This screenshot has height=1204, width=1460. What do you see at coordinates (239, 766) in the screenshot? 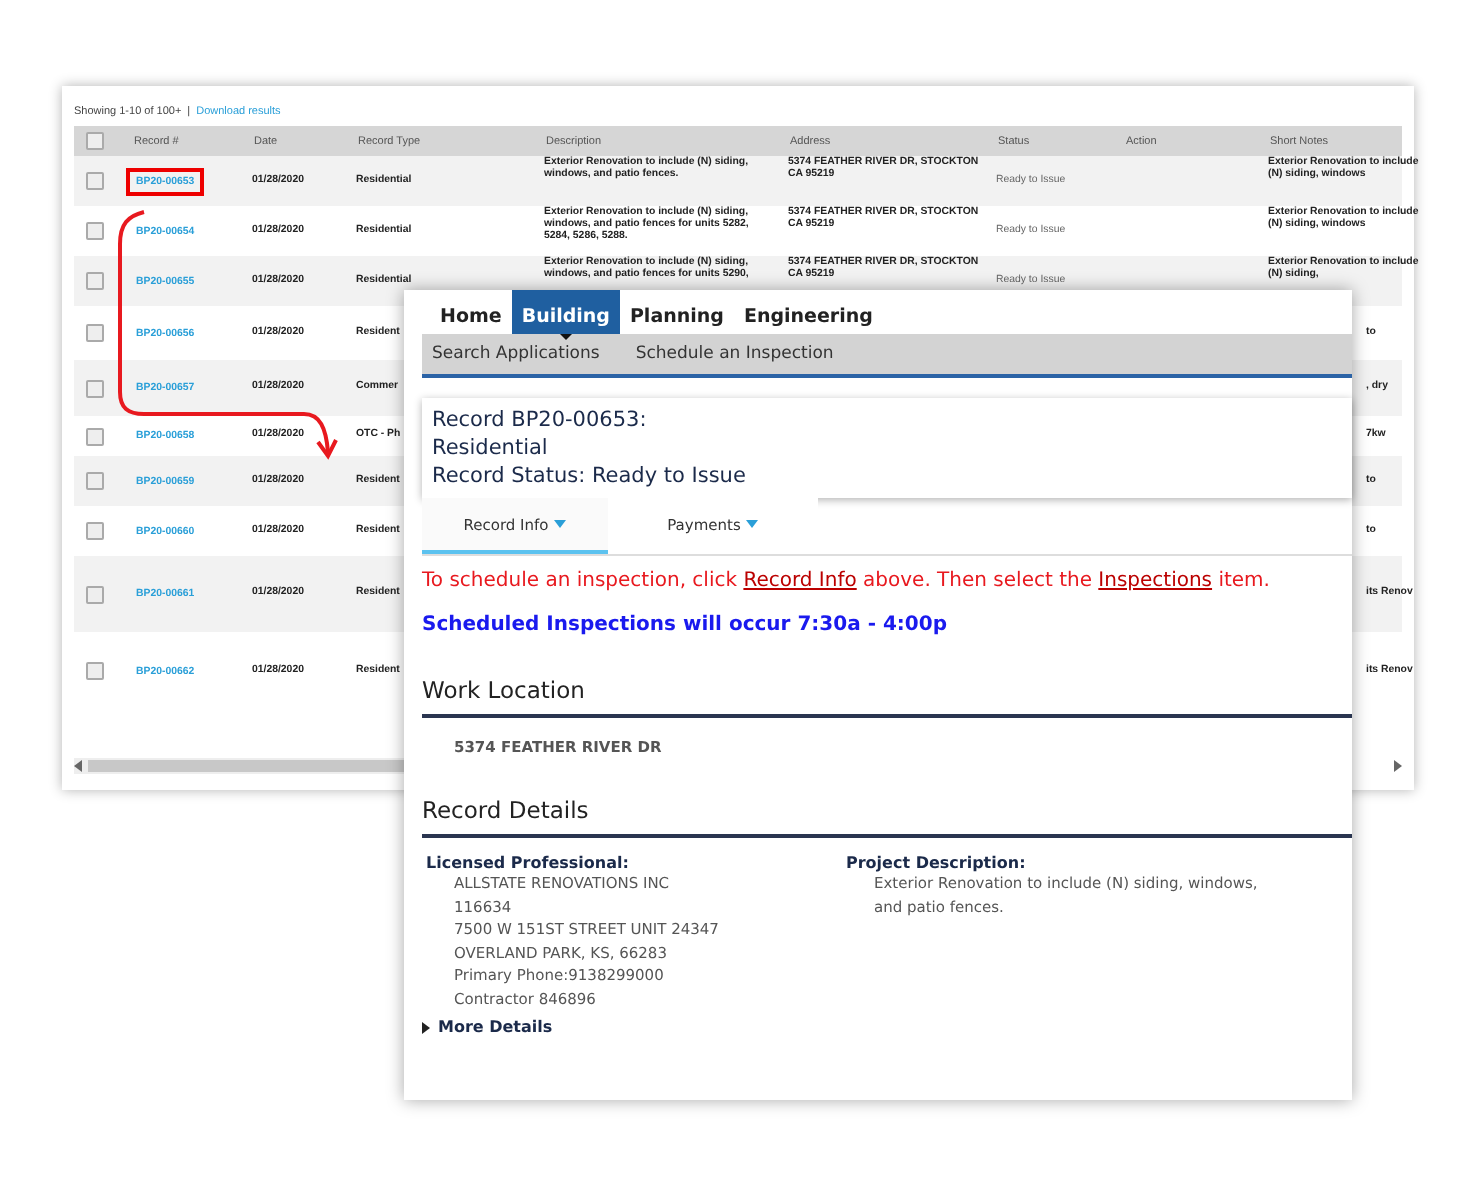
I see `horizontal-scrollbar` at bounding box center [239, 766].